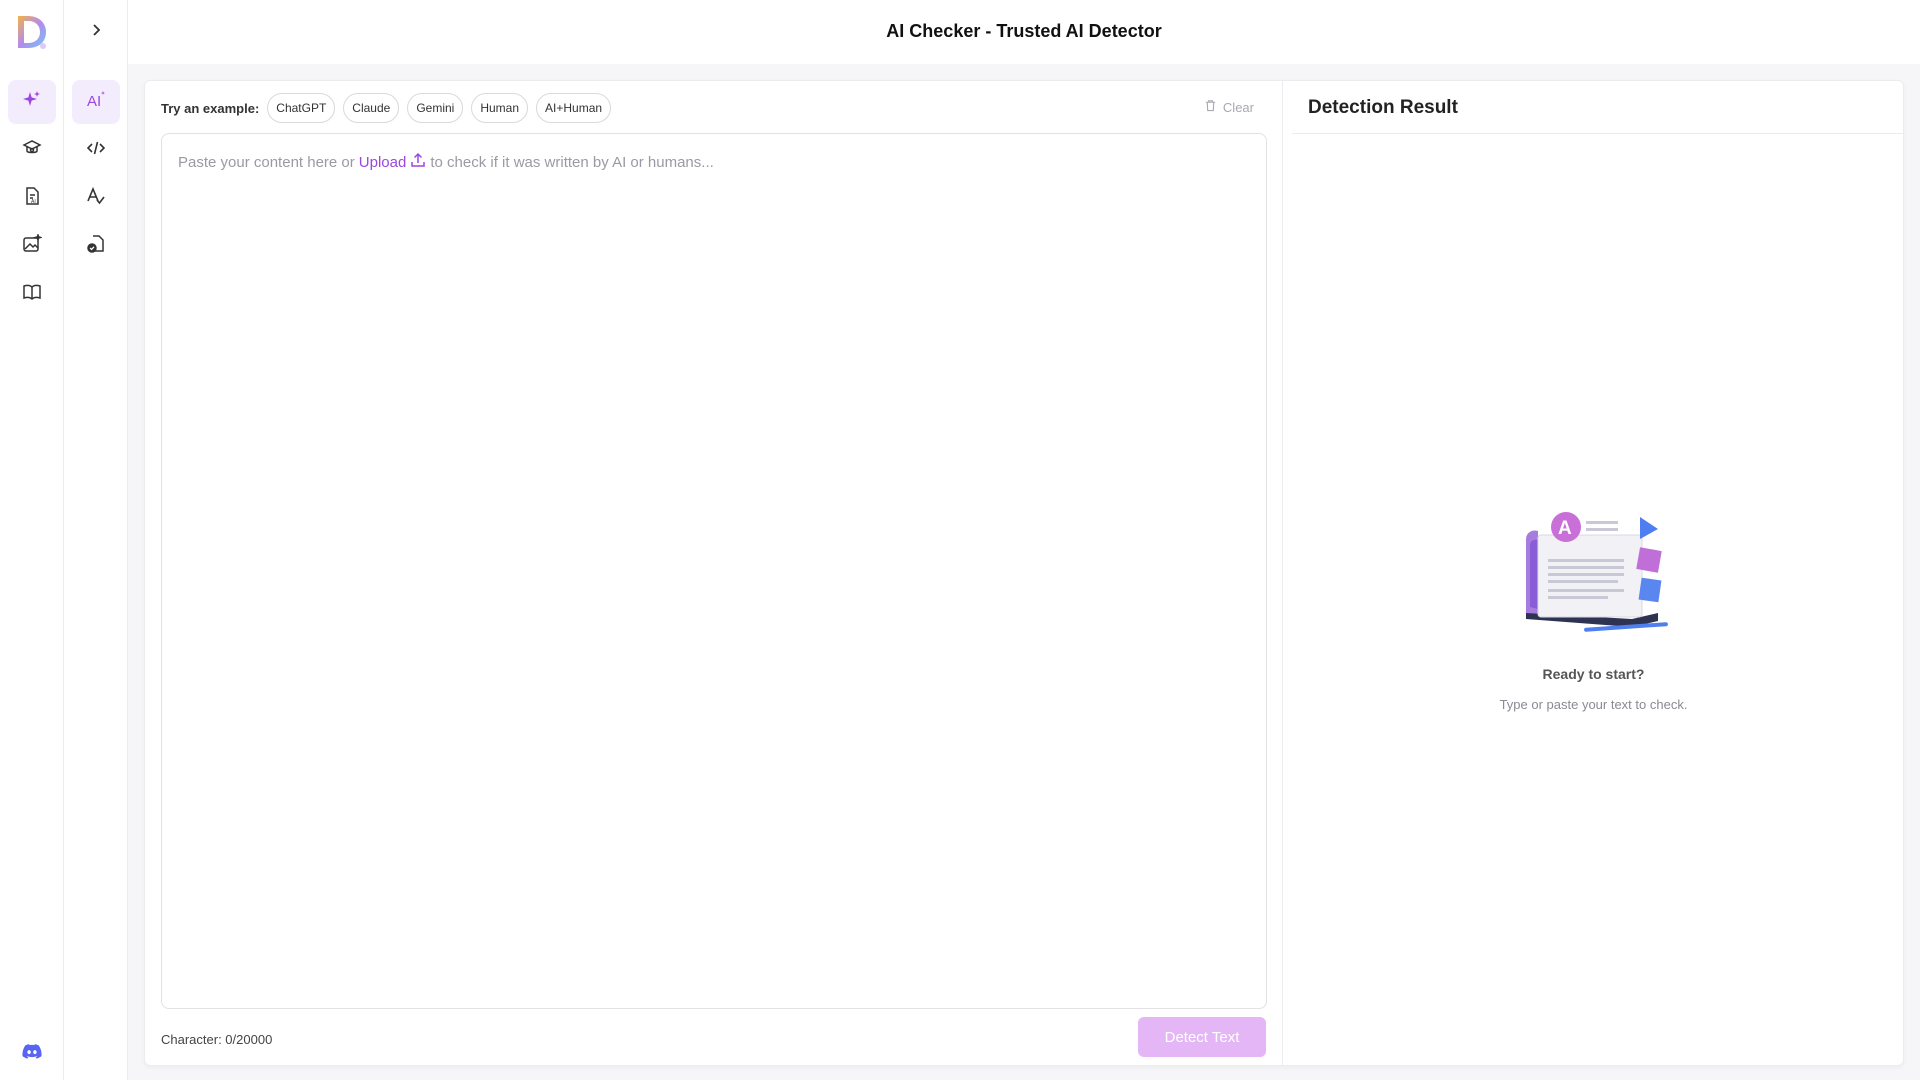  What do you see at coordinates (371, 108) in the screenshot?
I see `example-chip-claude: Claude` at bounding box center [371, 108].